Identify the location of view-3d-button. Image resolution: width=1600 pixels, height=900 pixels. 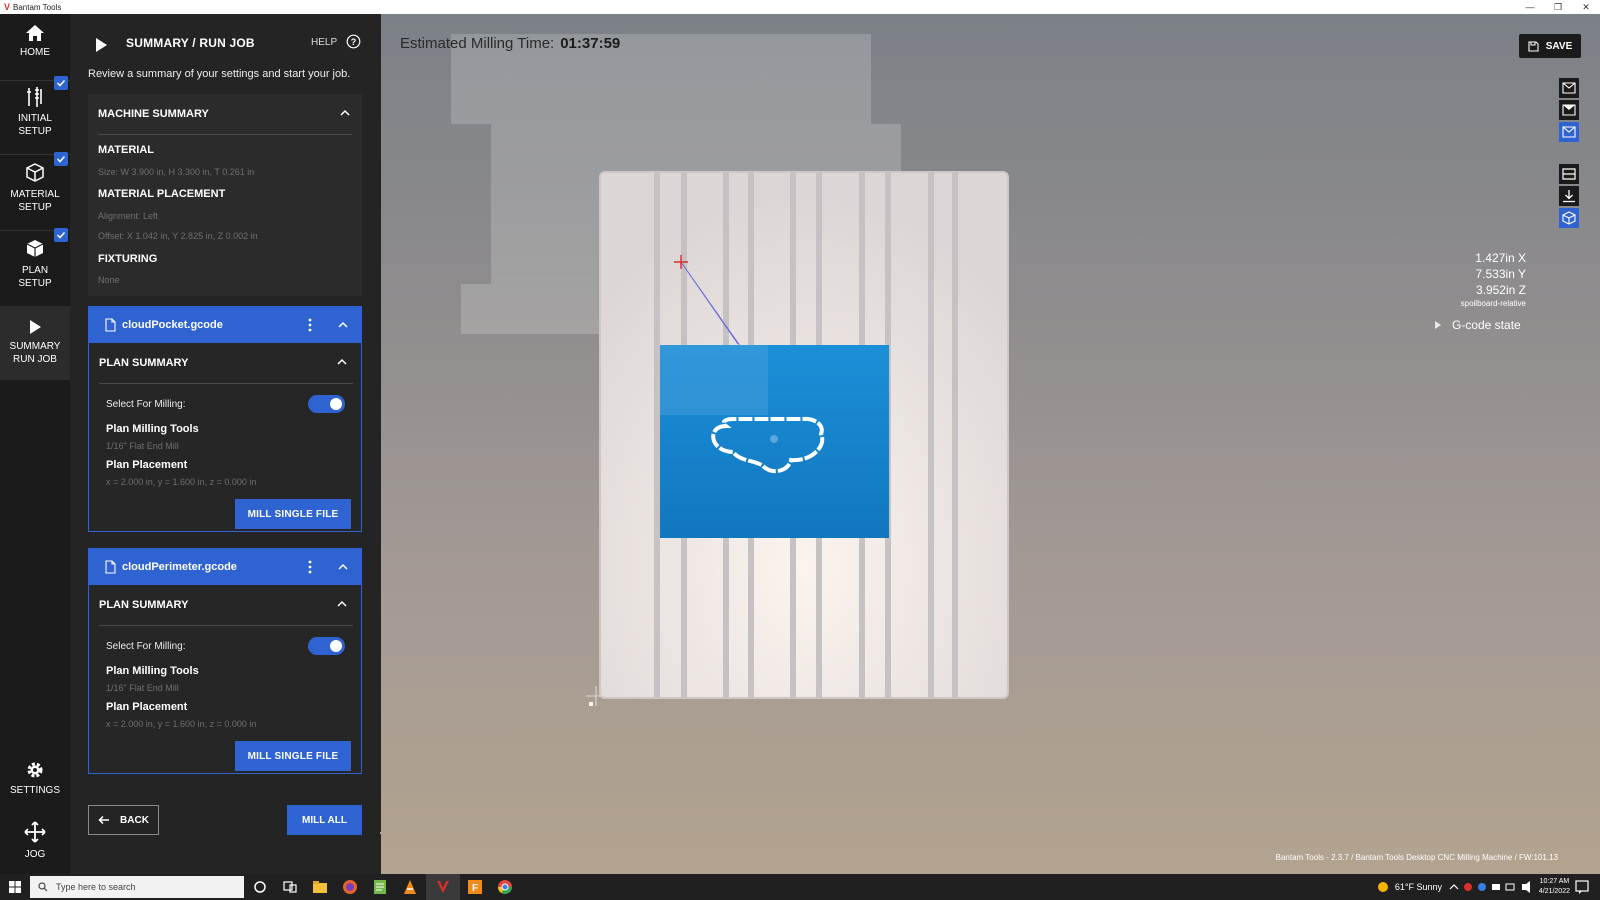
(1569, 218).